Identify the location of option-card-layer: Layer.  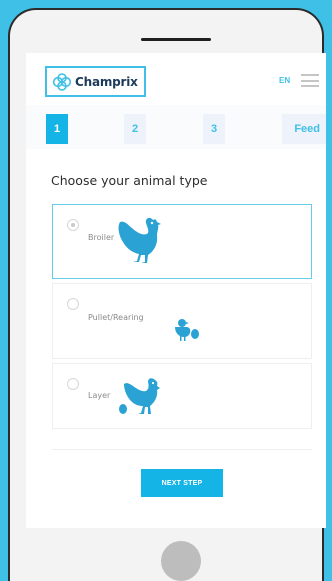
(182, 396).